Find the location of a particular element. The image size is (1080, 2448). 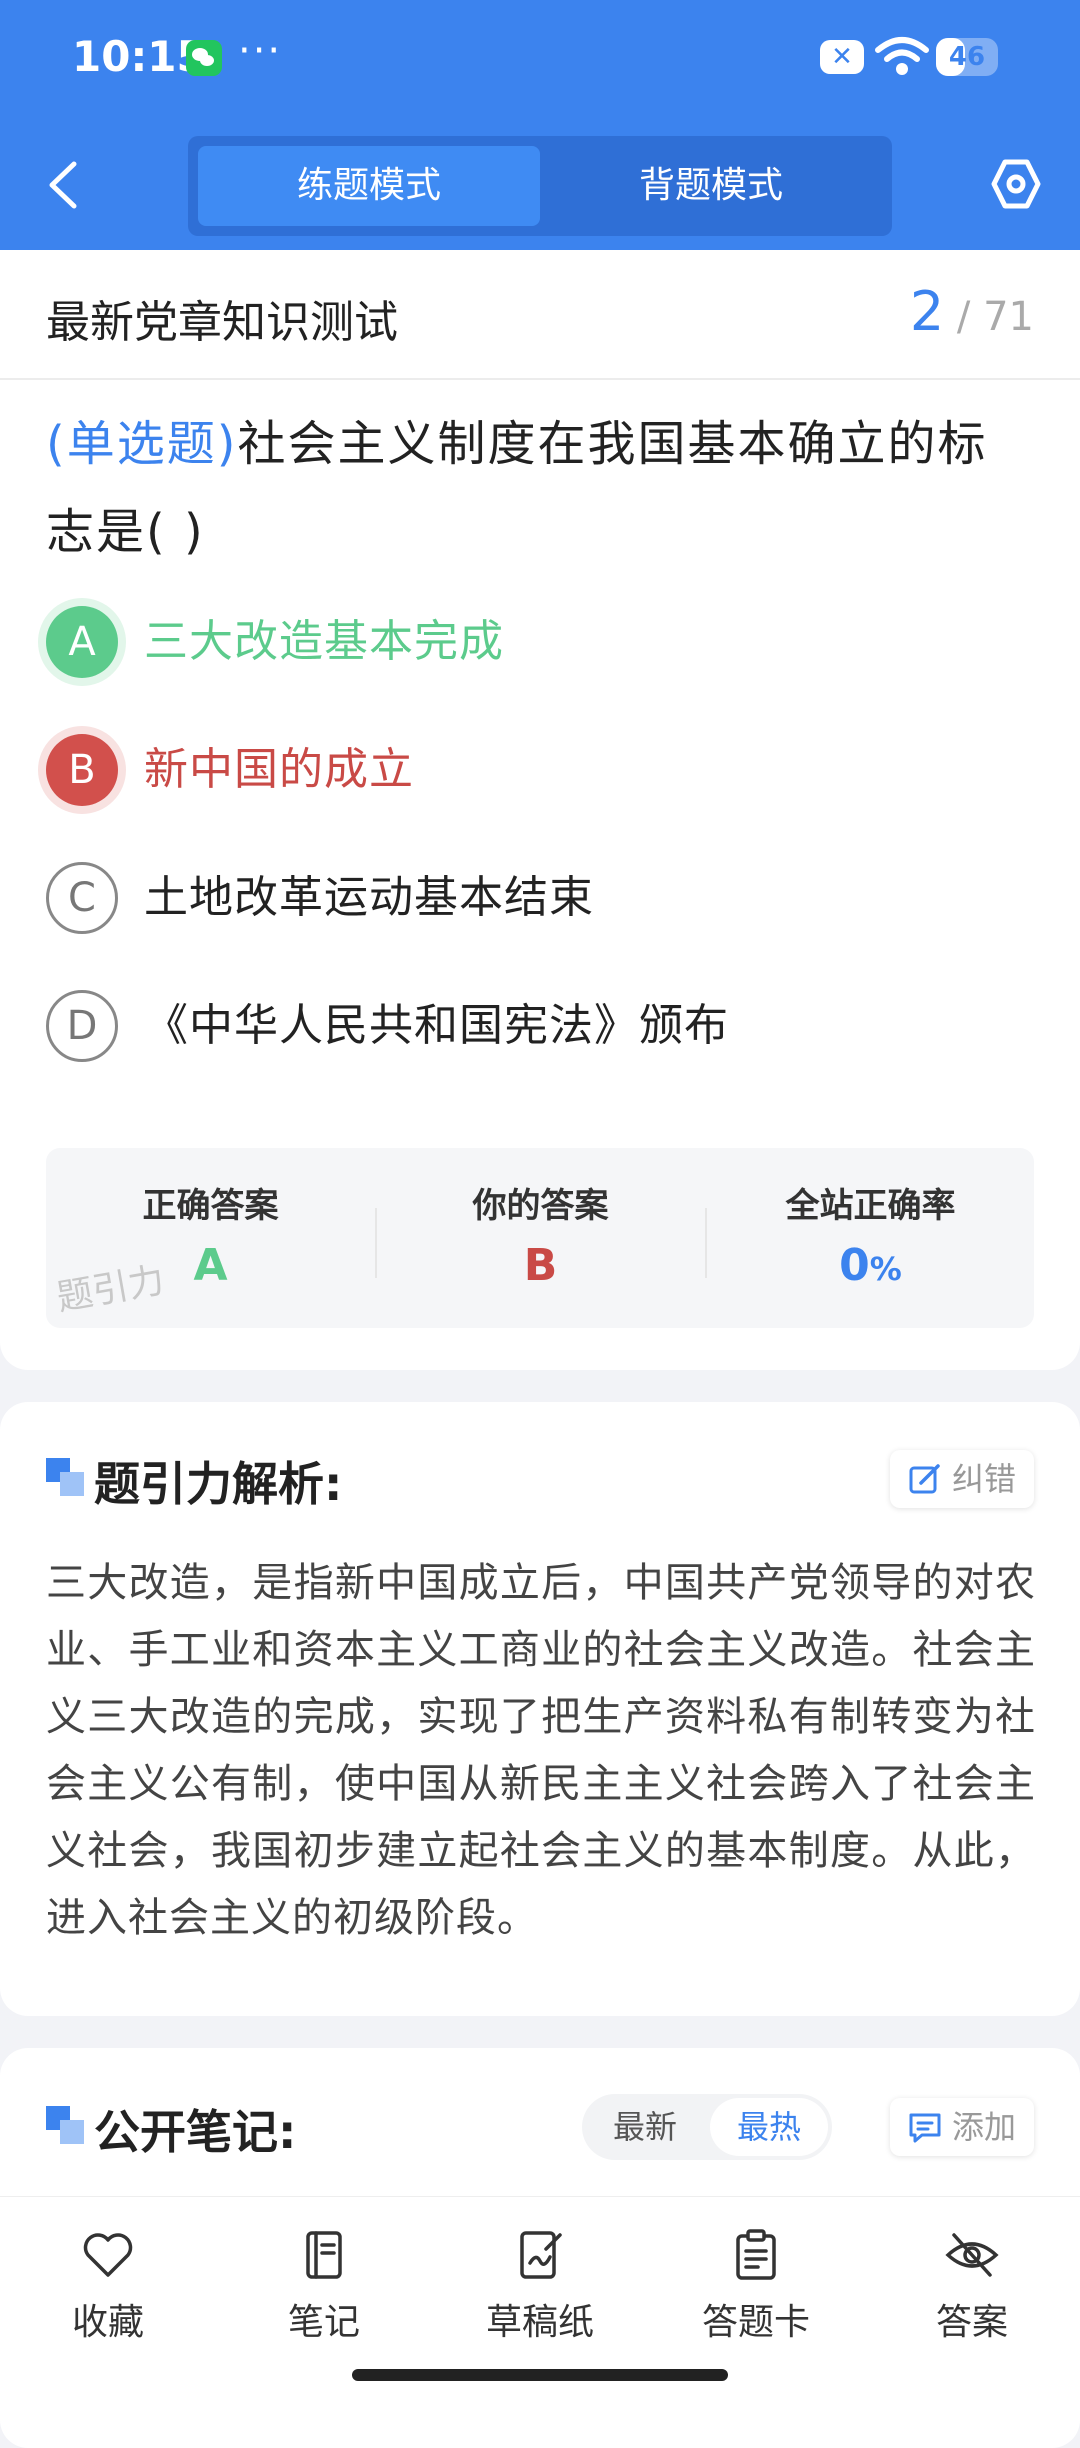

settings-icon is located at coordinates (1016, 184).